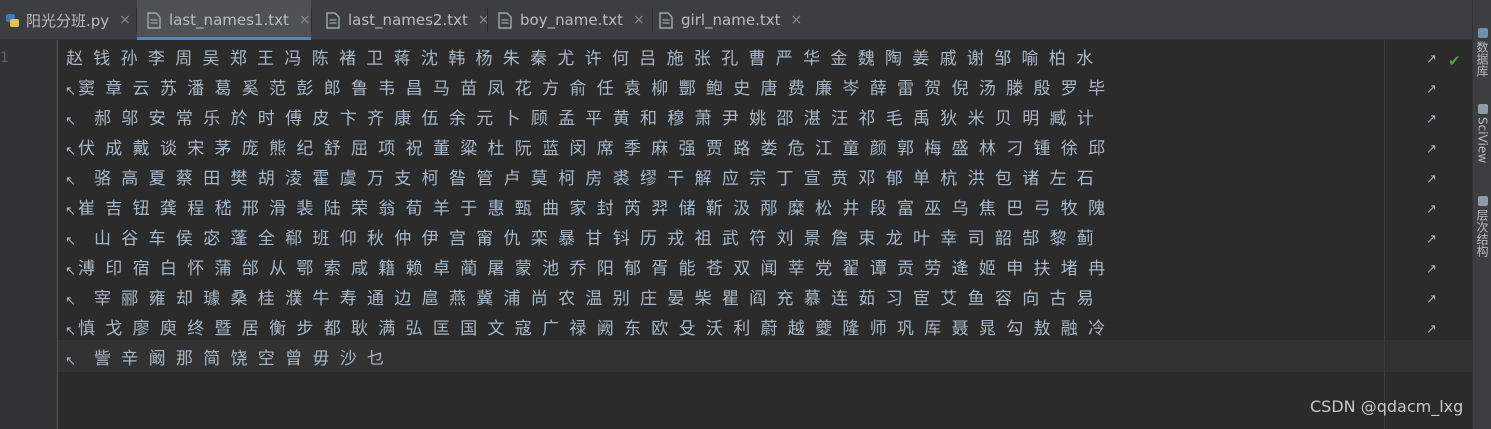 This screenshot has height=429, width=1491. Describe the element at coordinates (1482, 109) in the screenshot. I see `sciview-icon` at that location.